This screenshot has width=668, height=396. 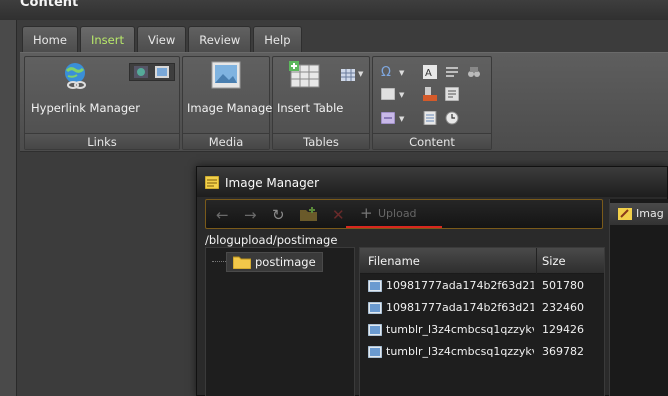 What do you see at coordinates (220, 39) in the screenshot?
I see `tab-review: Review` at bounding box center [220, 39].